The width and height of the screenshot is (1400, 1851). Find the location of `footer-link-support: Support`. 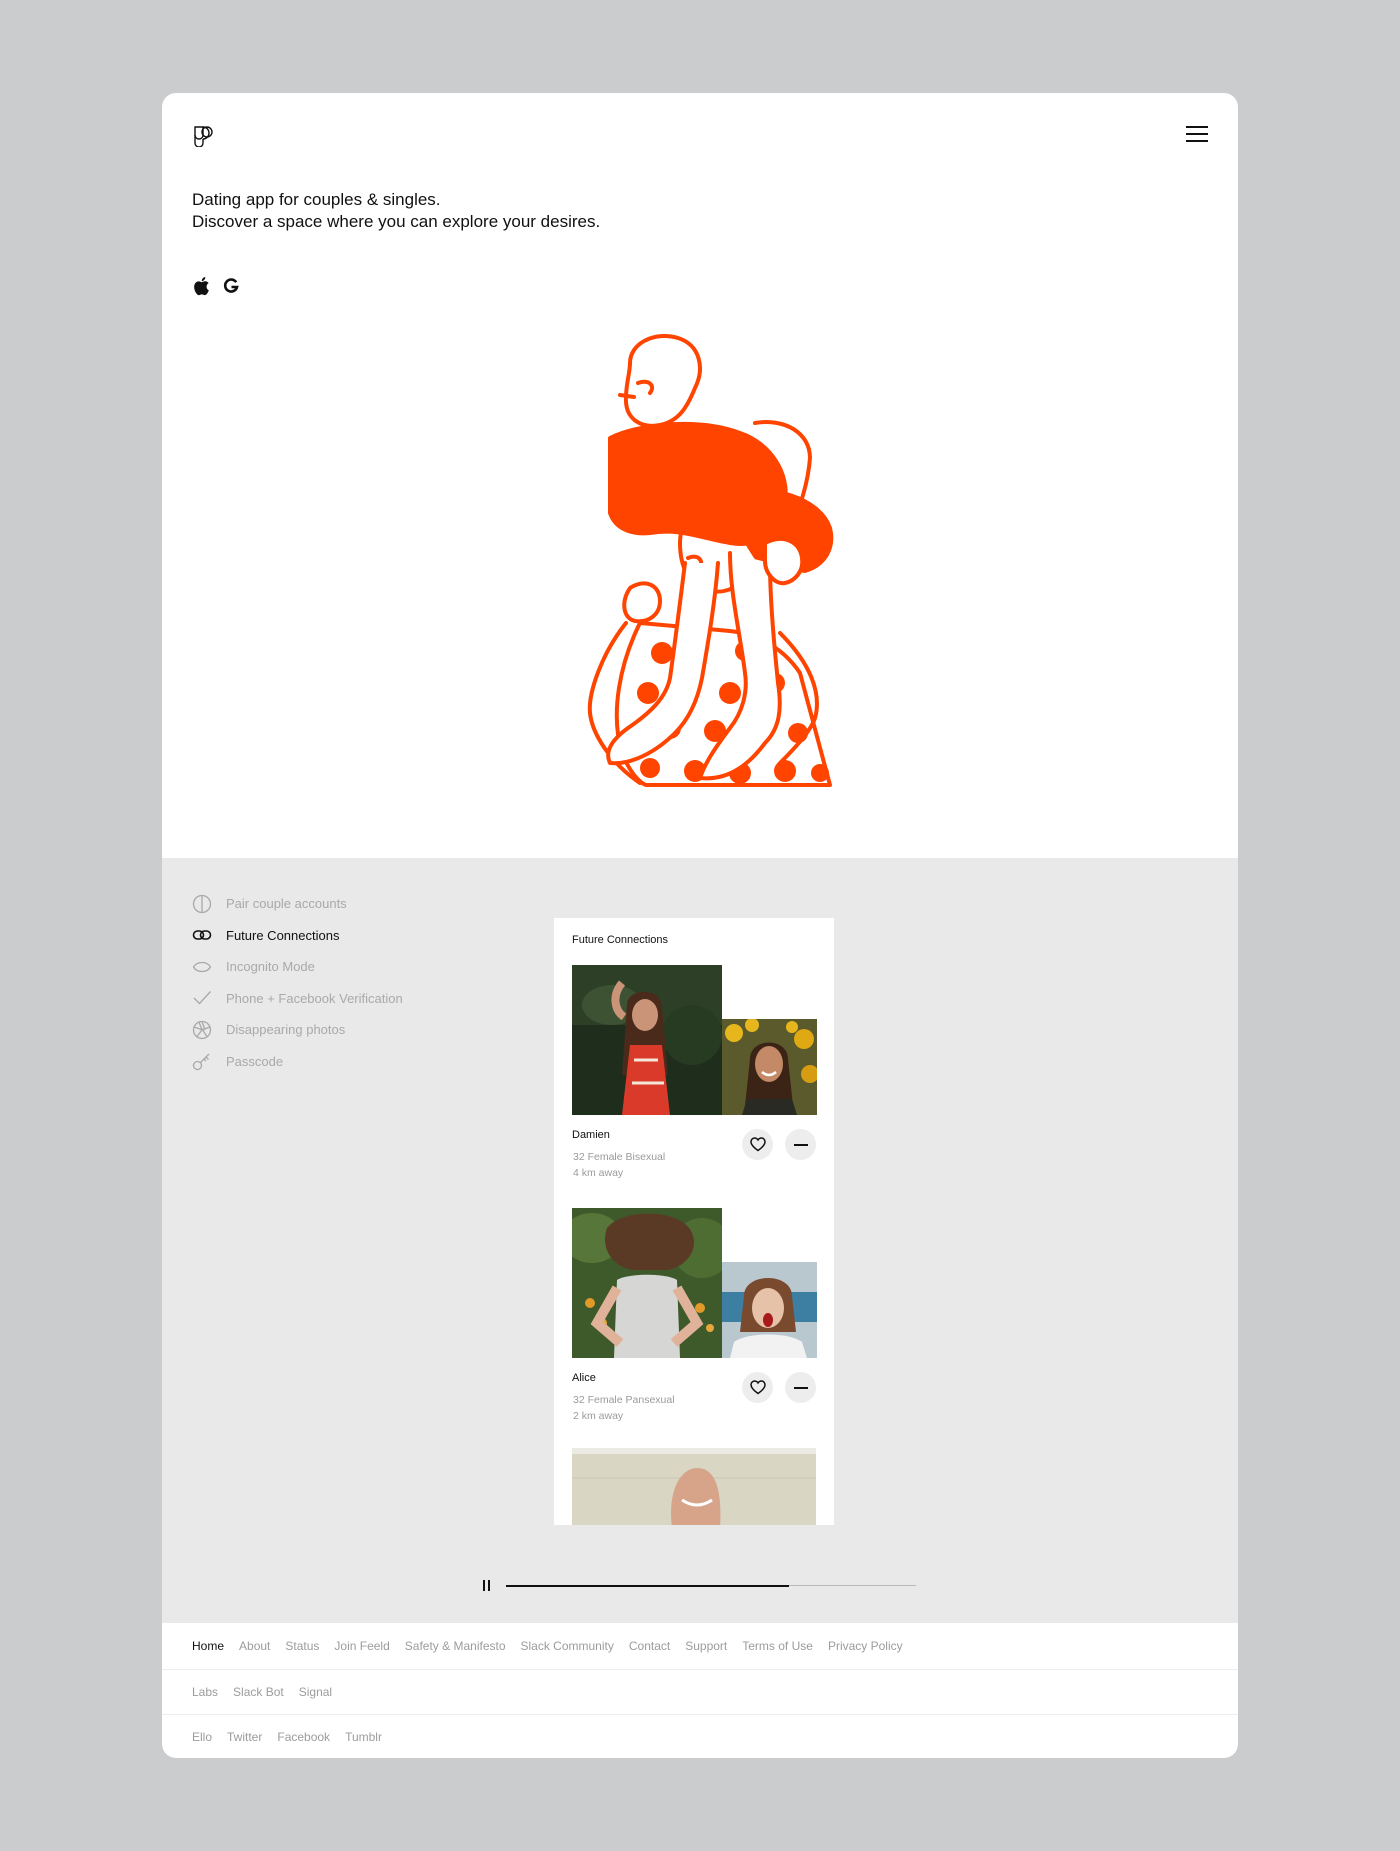

footer-link-support: Support is located at coordinates (706, 1646).